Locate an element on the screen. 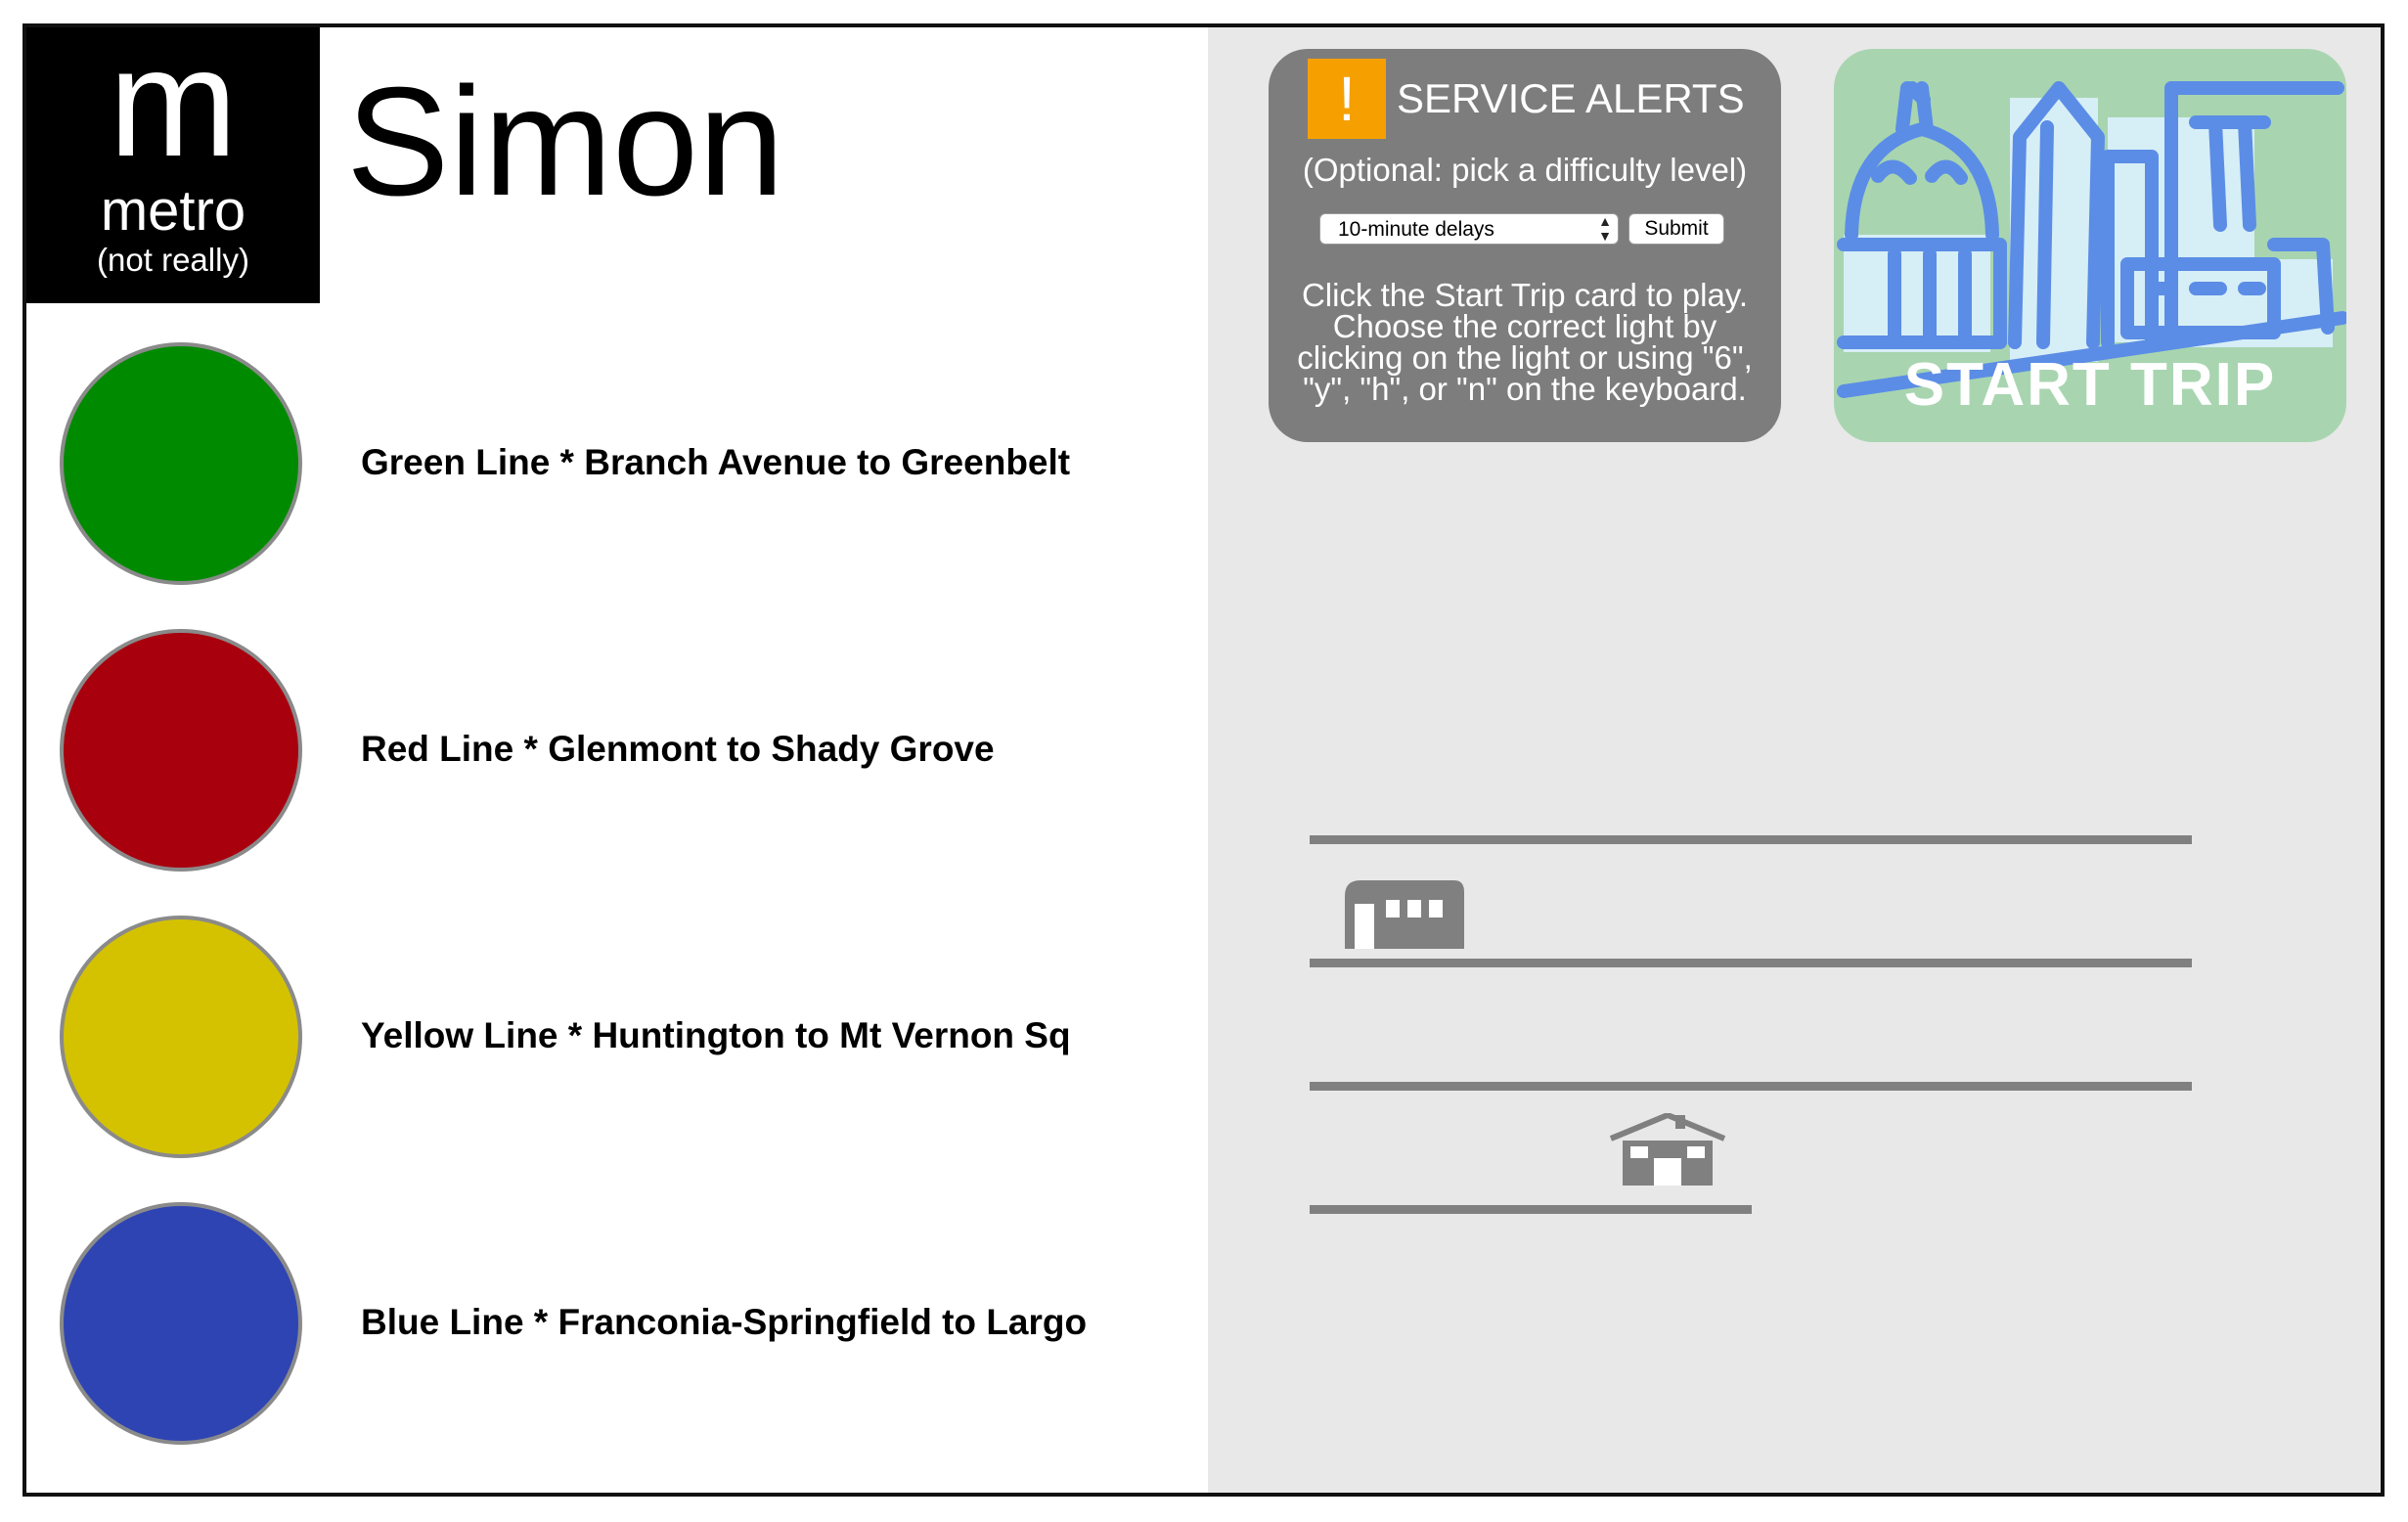  difficulty-prompt: (Optional: pick a difficulty level) is located at coordinates (1525, 170).